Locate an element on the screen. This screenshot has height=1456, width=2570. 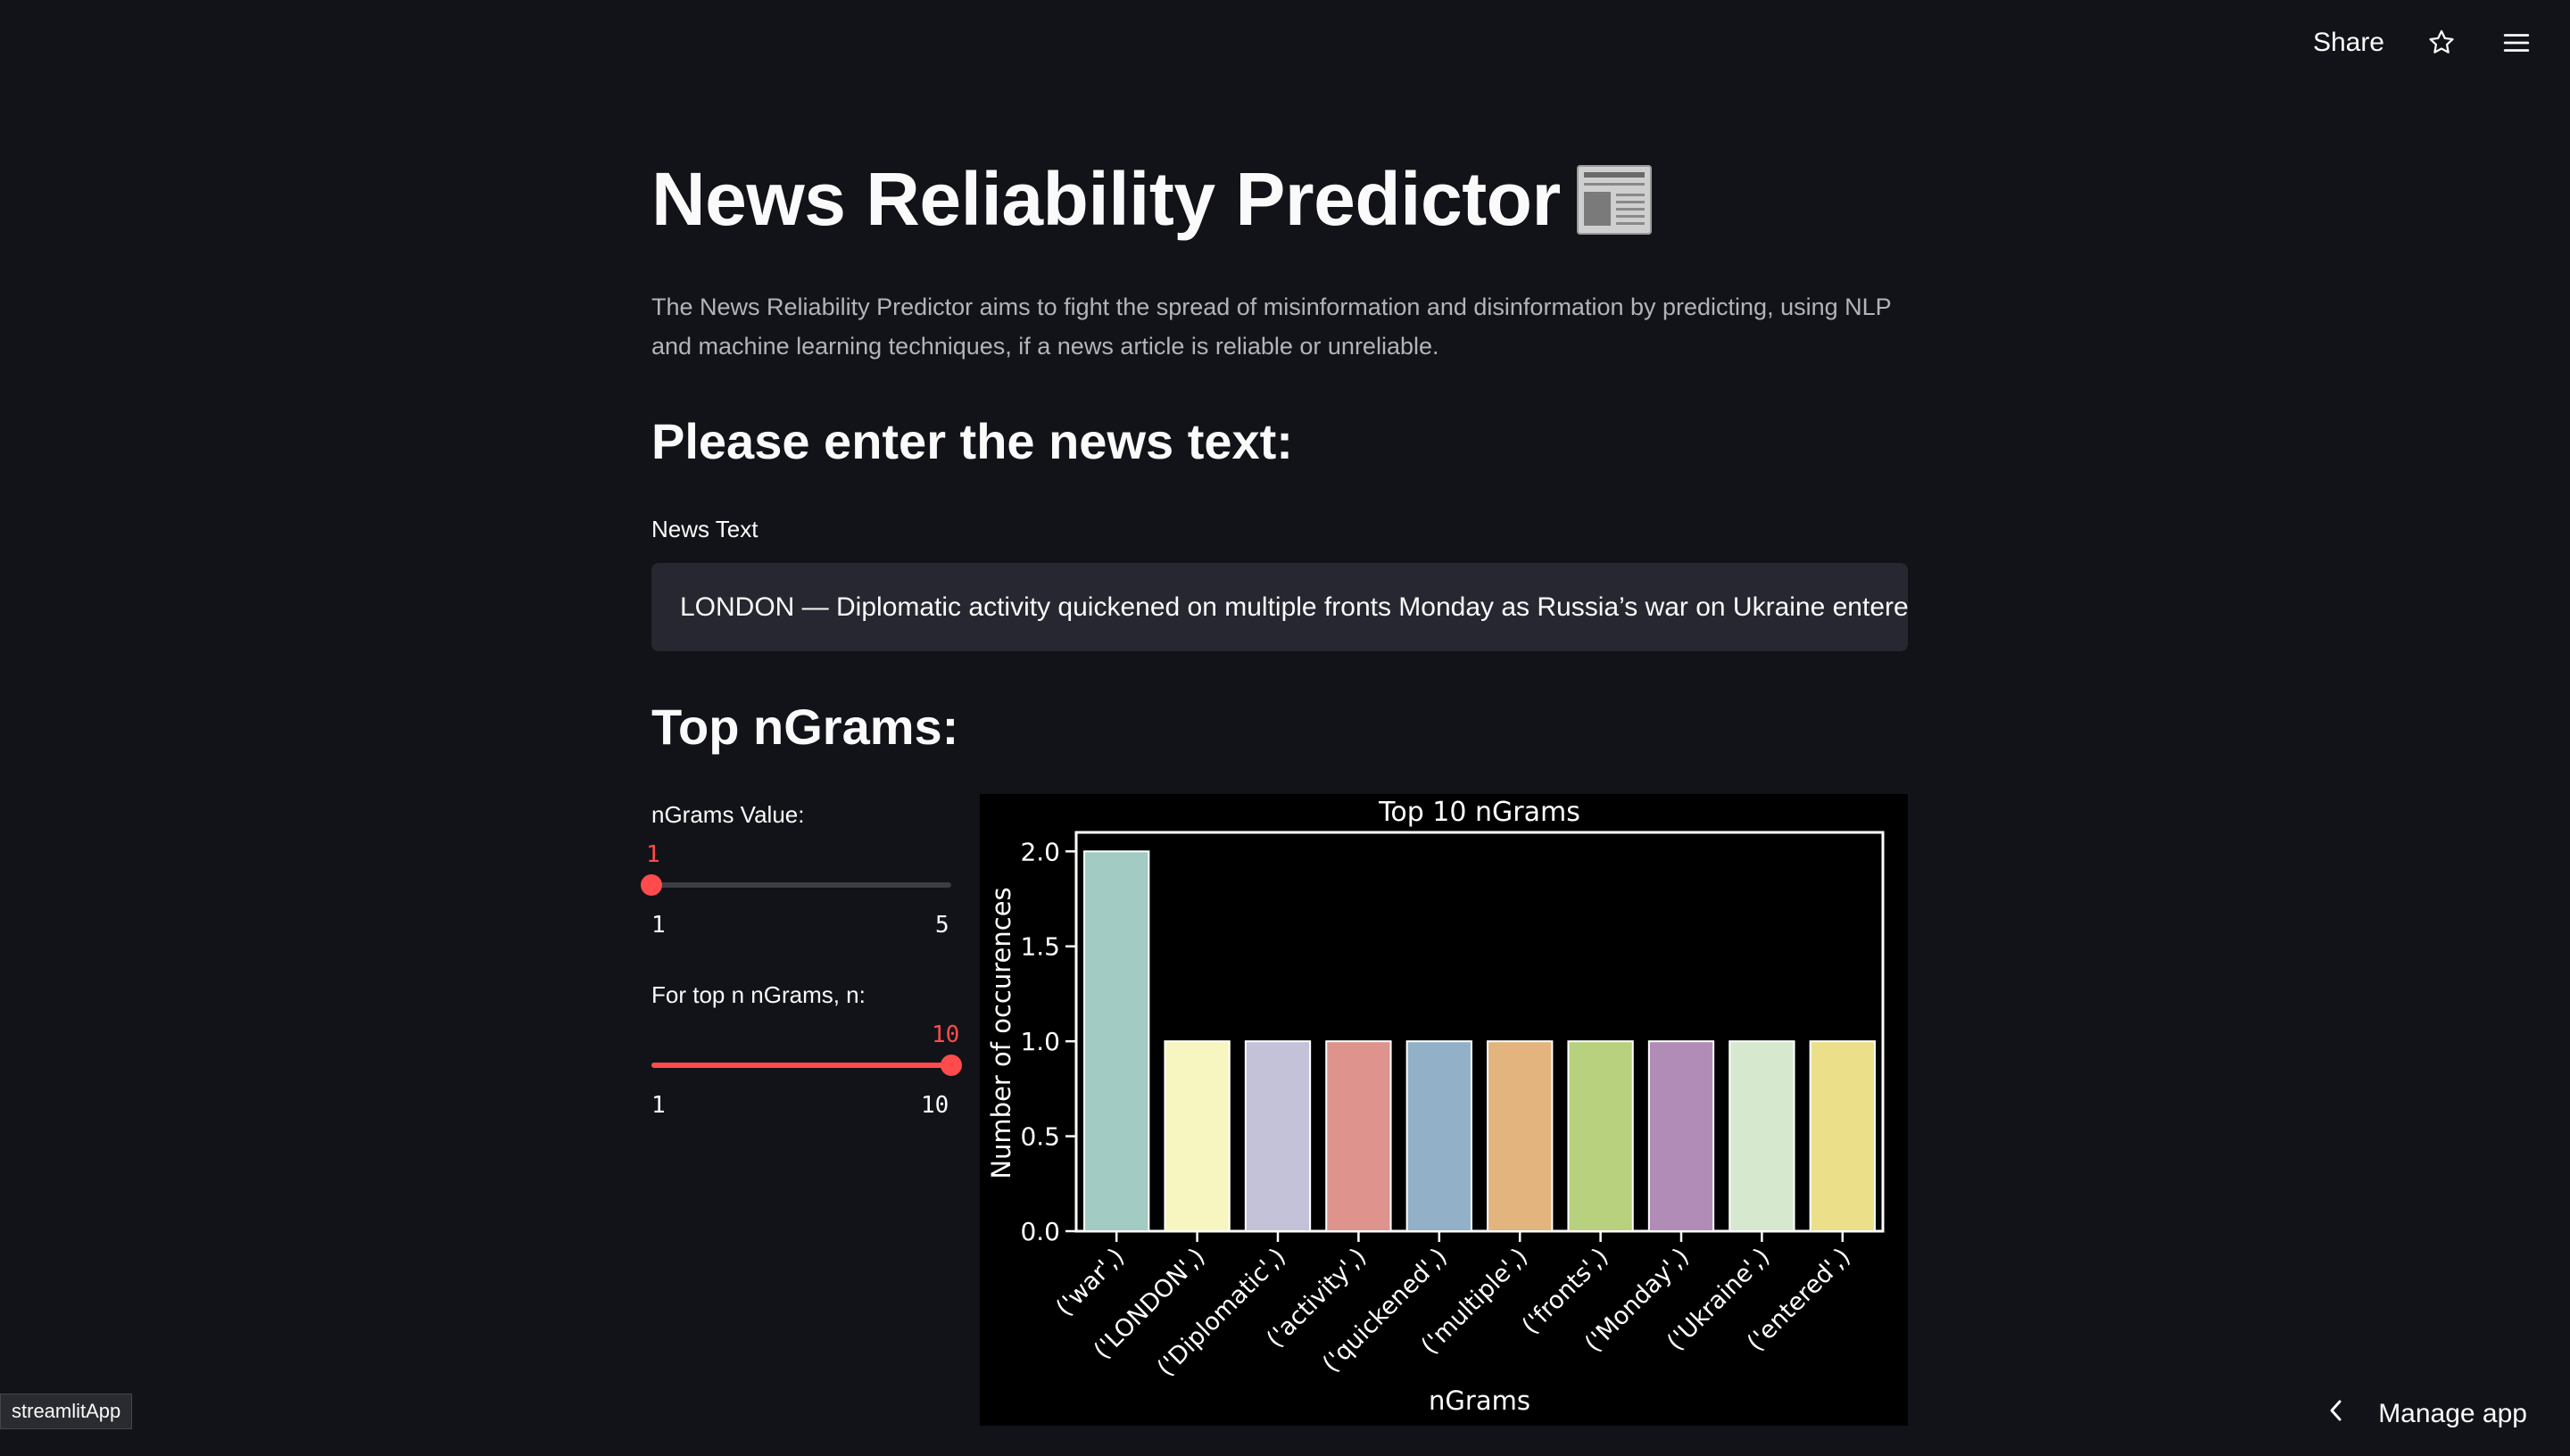
top-toolbar: Share is located at coordinates (2423, 43).